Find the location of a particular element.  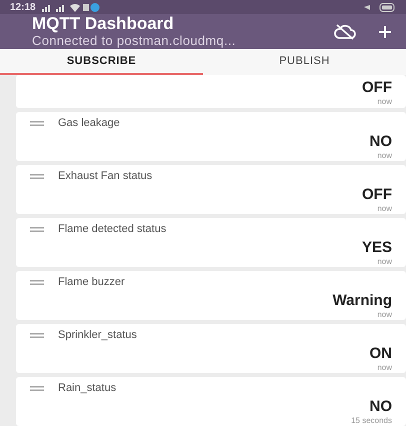

tile-name: Flame buzzer is located at coordinates (91, 282).